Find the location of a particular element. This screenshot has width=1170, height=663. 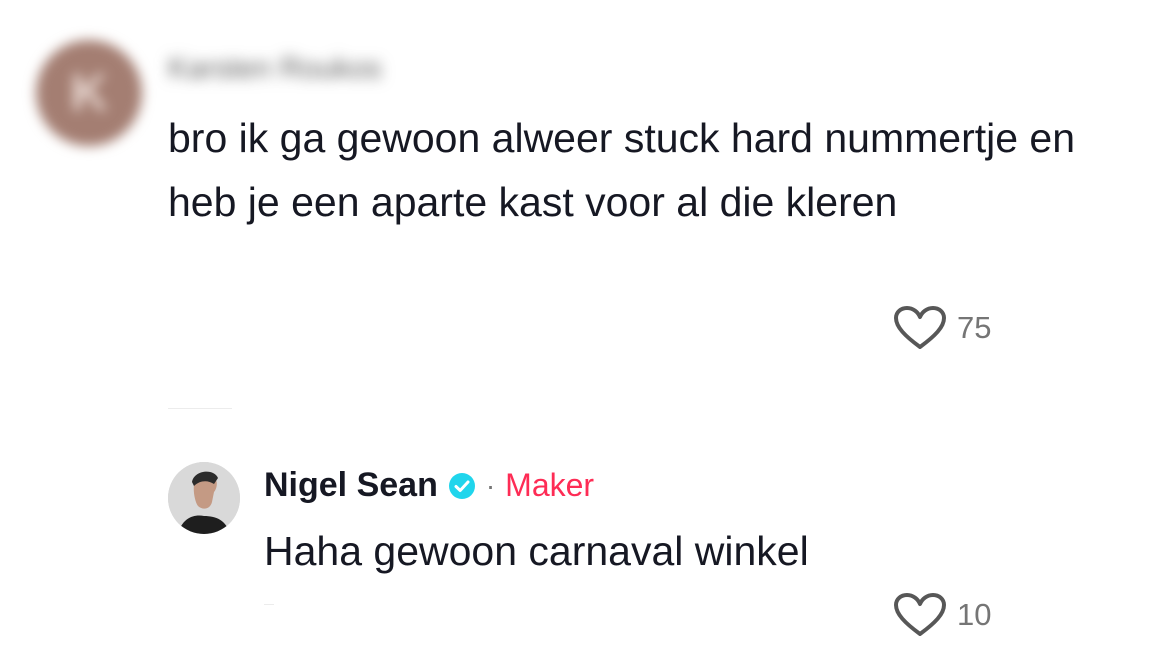

reply-text: Haha gewoon carnaval winkel is located at coordinates (536, 551).